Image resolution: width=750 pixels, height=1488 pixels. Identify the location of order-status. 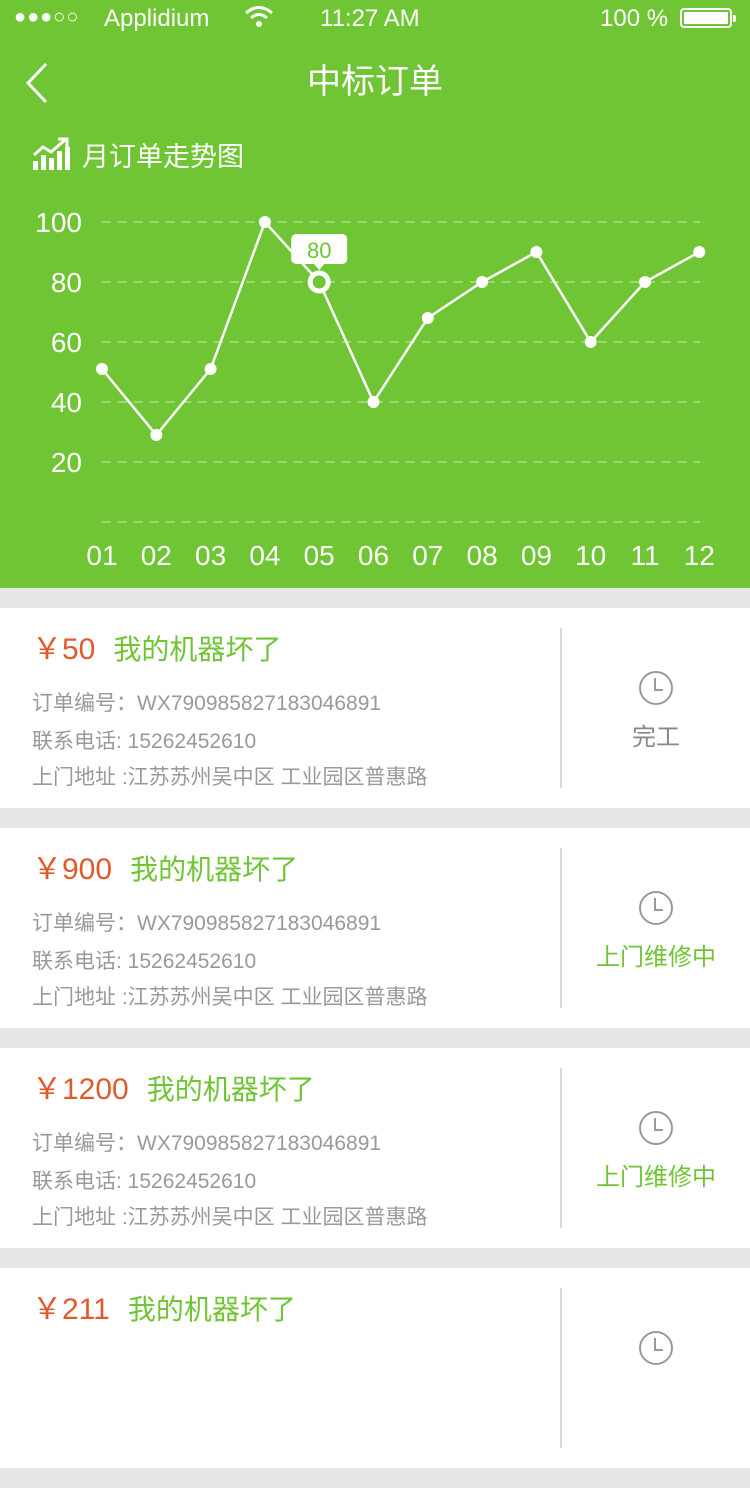
(656, 1368).